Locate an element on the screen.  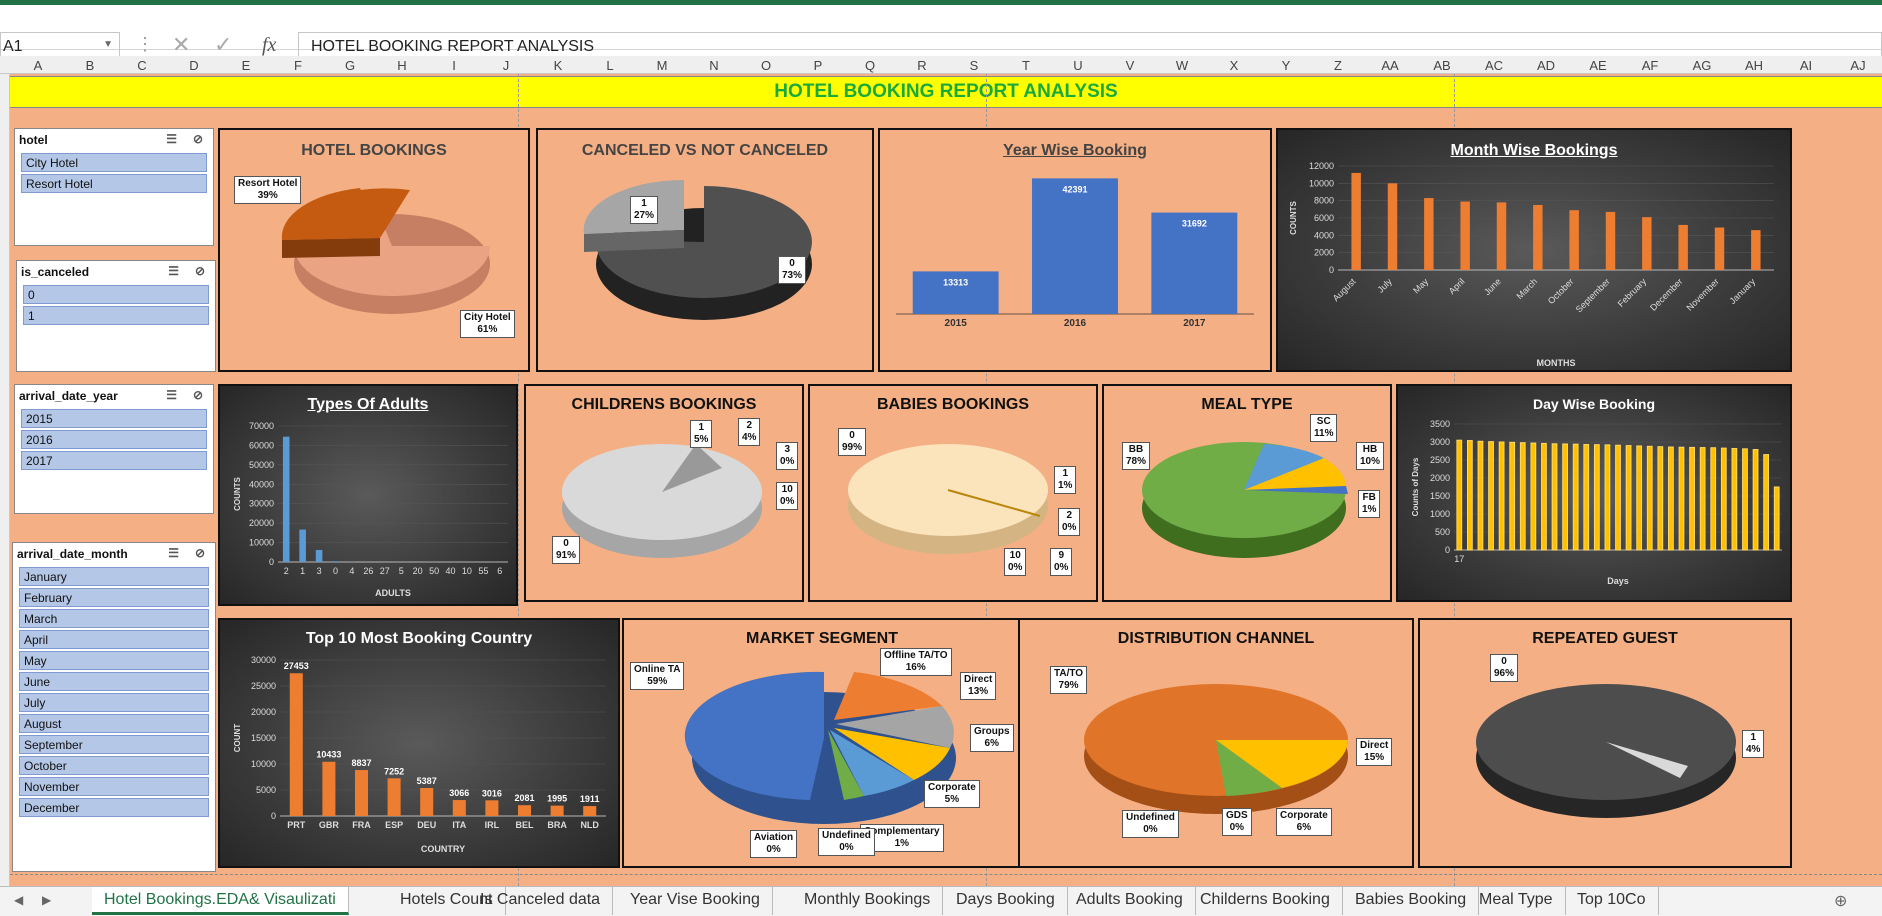
sheet-tab: Year Vise Booking is located at coordinates (695, 901).